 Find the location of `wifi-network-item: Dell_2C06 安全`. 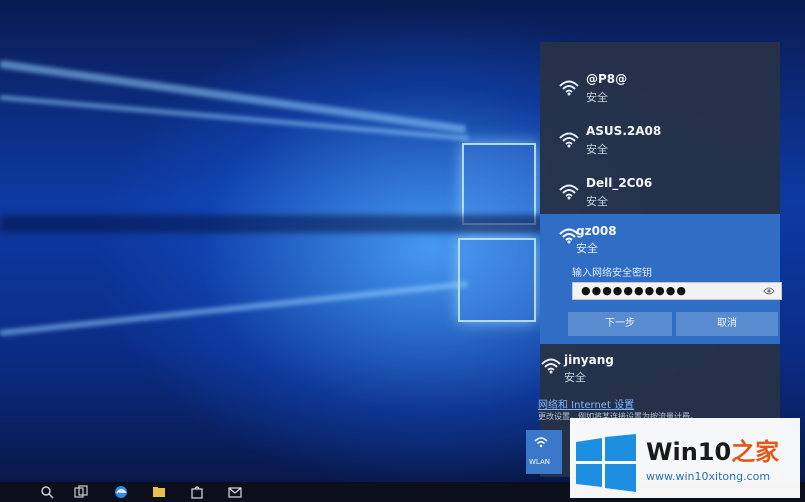

wifi-network-item: Dell_2C06 安全 is located at coordinates (660, 192).